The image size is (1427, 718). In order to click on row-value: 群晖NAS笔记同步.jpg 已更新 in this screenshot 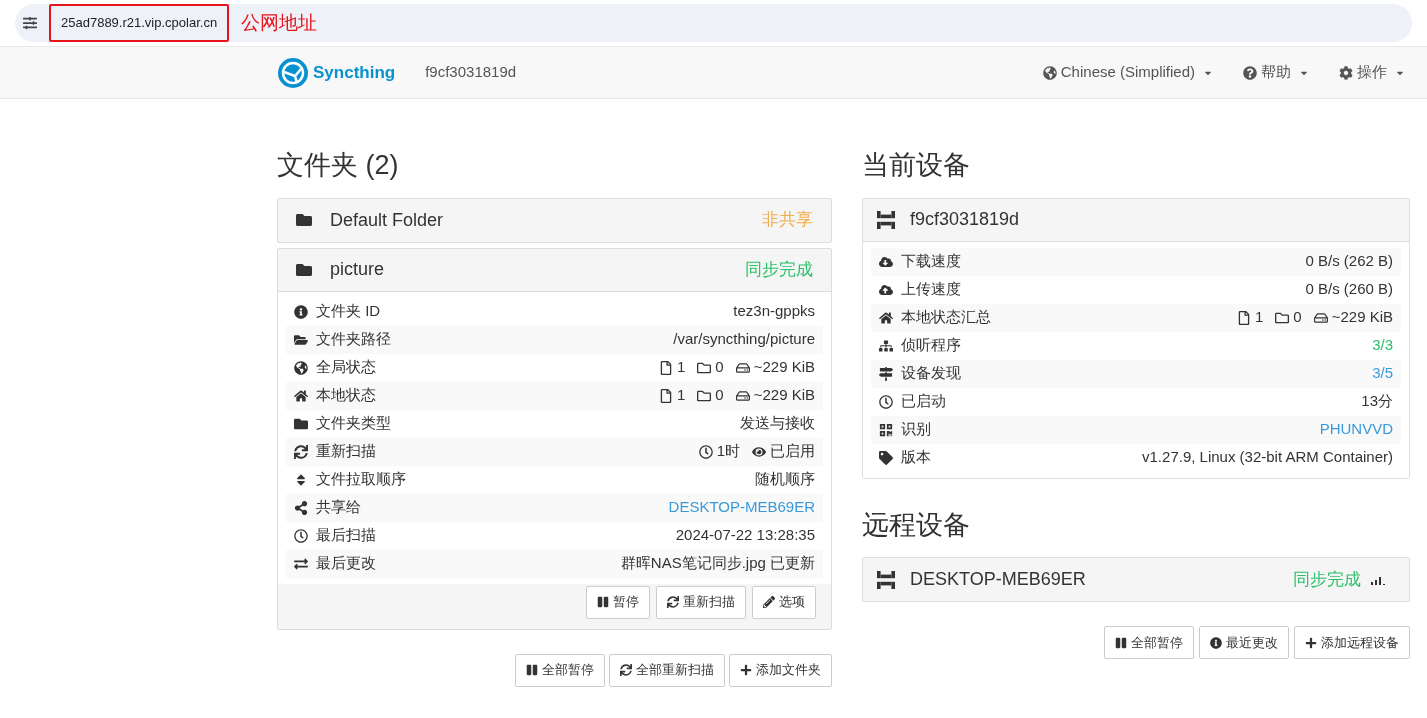, I will do `click(717, 563)`.